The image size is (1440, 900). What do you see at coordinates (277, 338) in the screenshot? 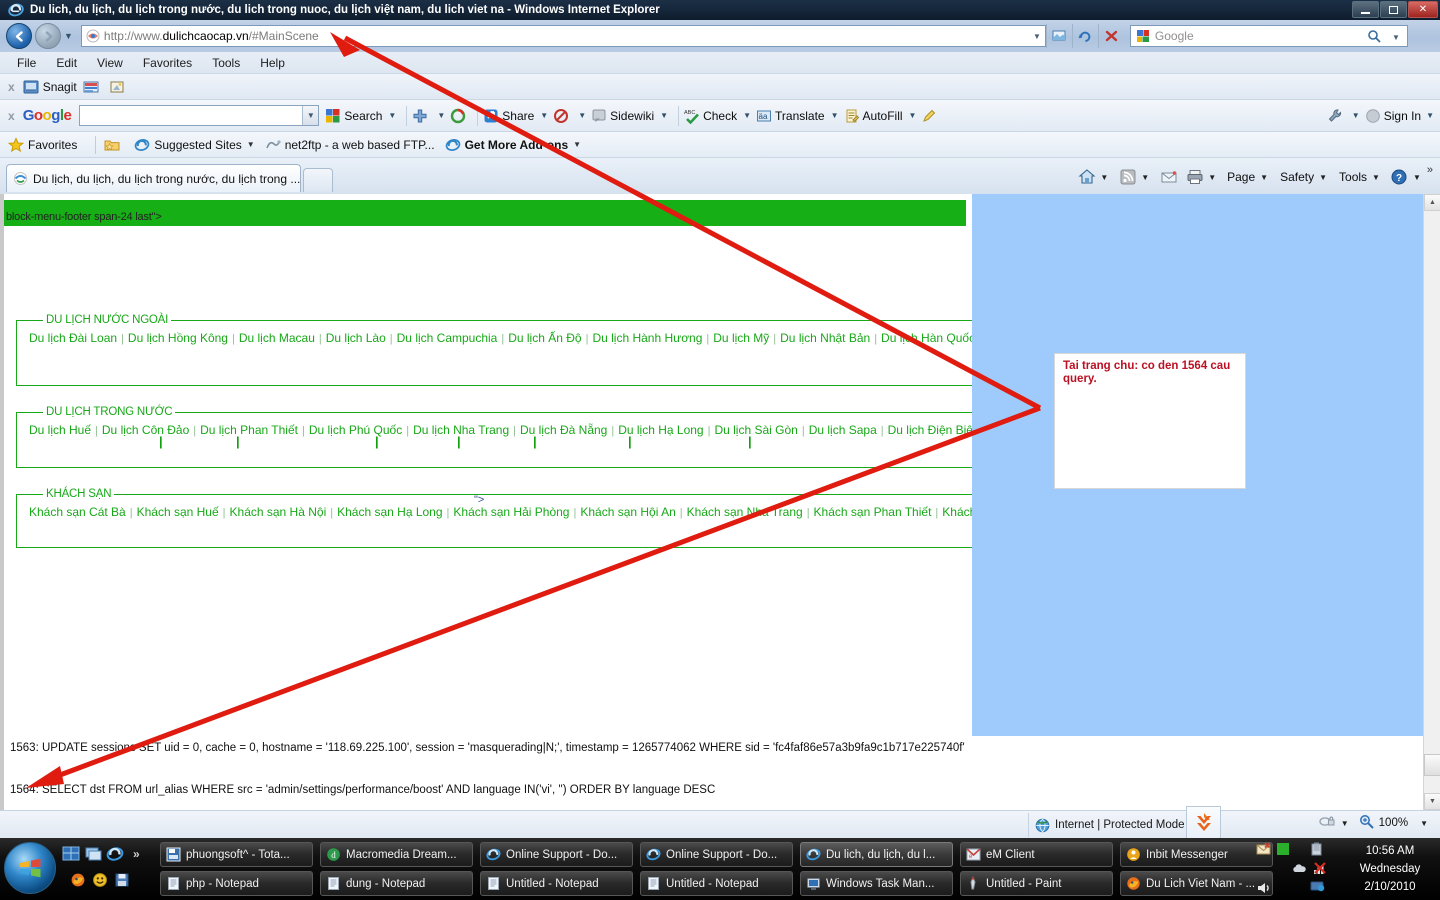
I see `page-link: Du lịch Macau` at bounding box center [277, 338].